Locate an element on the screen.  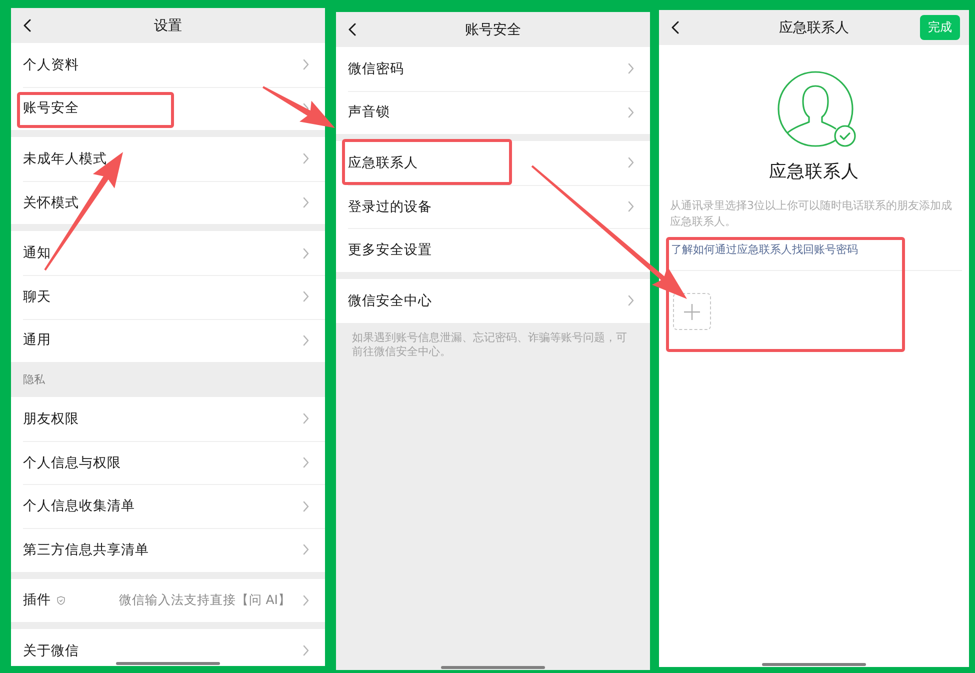
settings-row: 账号安全 is located at coordinates (168, 108).